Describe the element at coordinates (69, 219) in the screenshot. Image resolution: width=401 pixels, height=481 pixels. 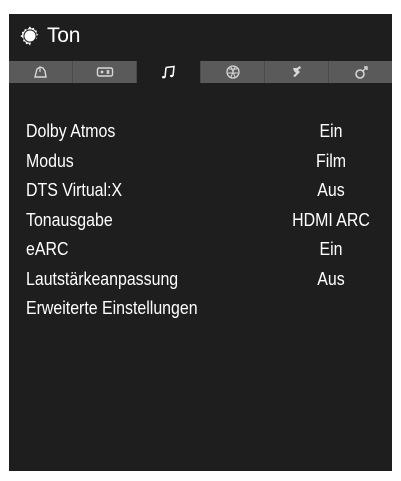
I see `menu-item-label: Tonausgabe` at that location.